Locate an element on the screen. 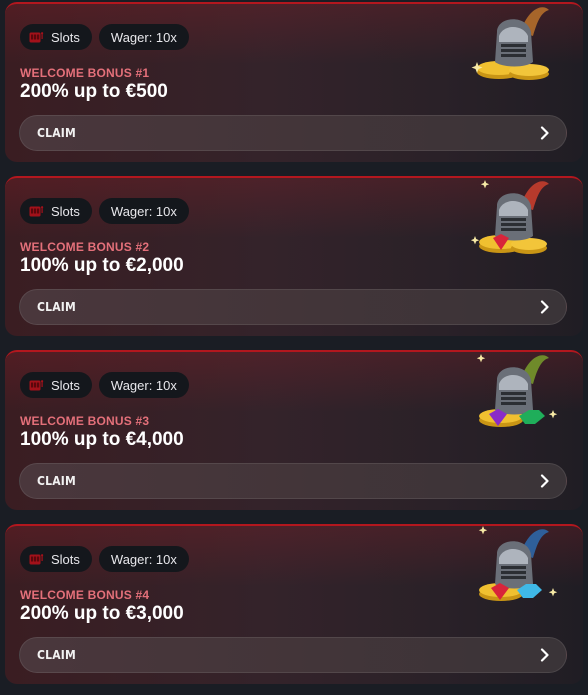  bonus-amount: 100% up to €2,000 is located at coordinates (102, 265).